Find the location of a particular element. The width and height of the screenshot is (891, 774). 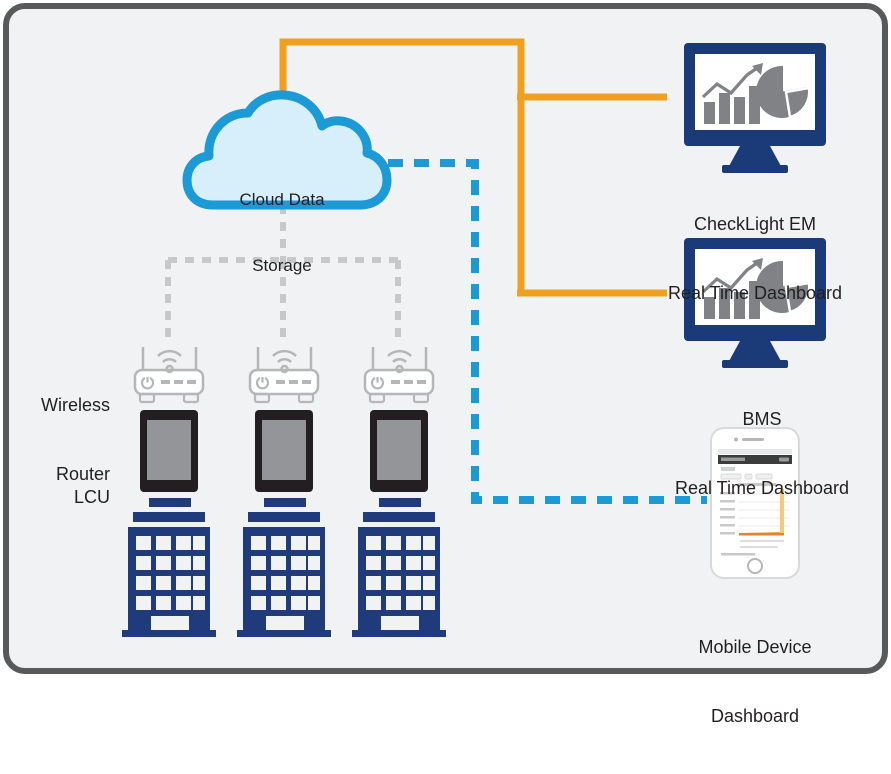

checklight-label-line2: Real Time Dashboard is located at coordinates (755, 293).